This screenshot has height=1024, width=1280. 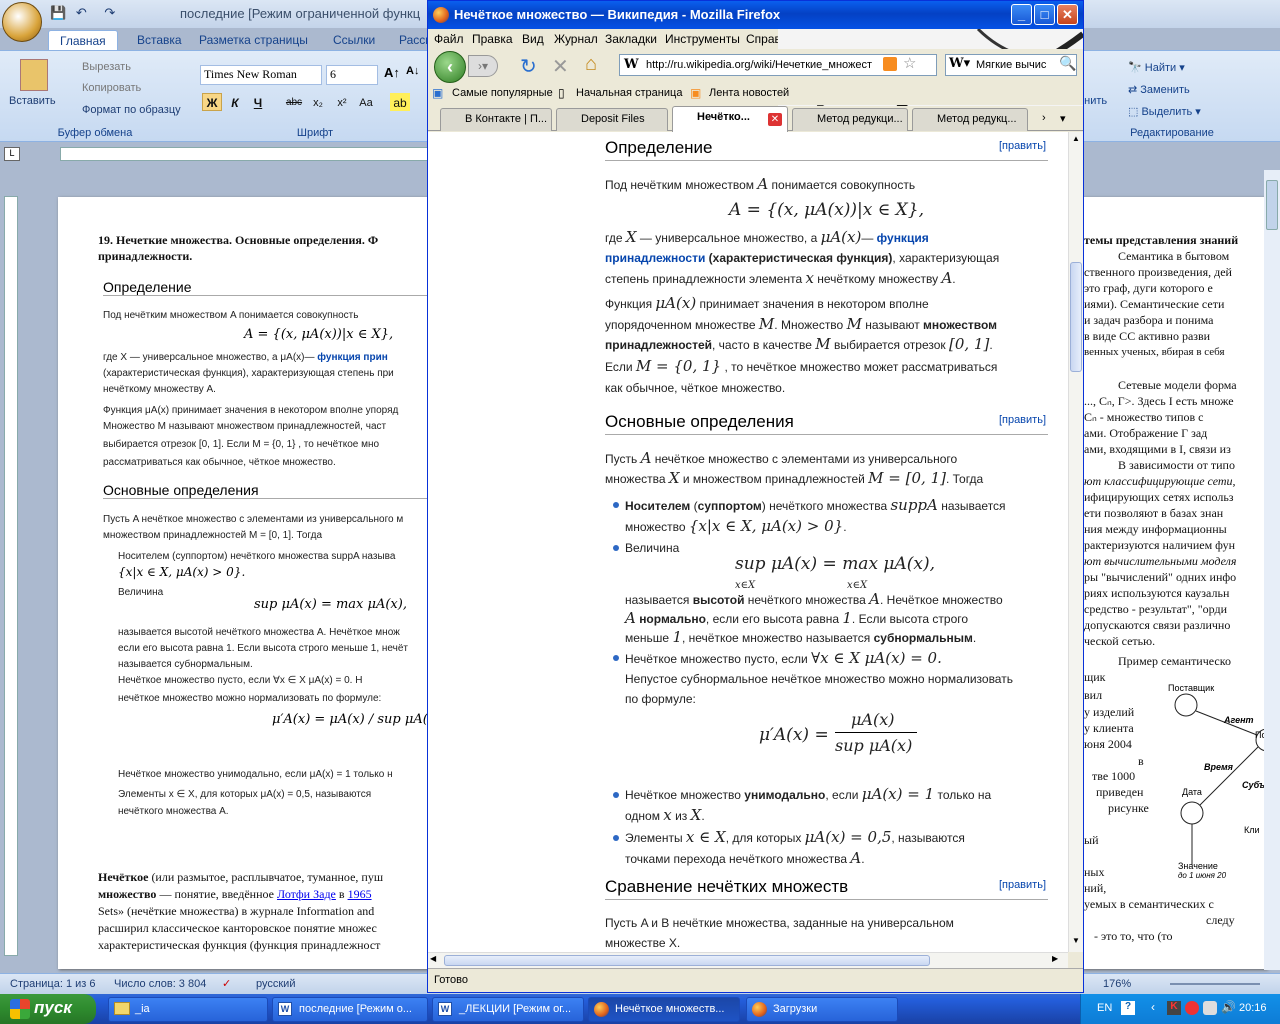 What do you see at coordinates (275, 984) in the screenshot?
I see `status-language: русский` at bounding box center [275, 984].